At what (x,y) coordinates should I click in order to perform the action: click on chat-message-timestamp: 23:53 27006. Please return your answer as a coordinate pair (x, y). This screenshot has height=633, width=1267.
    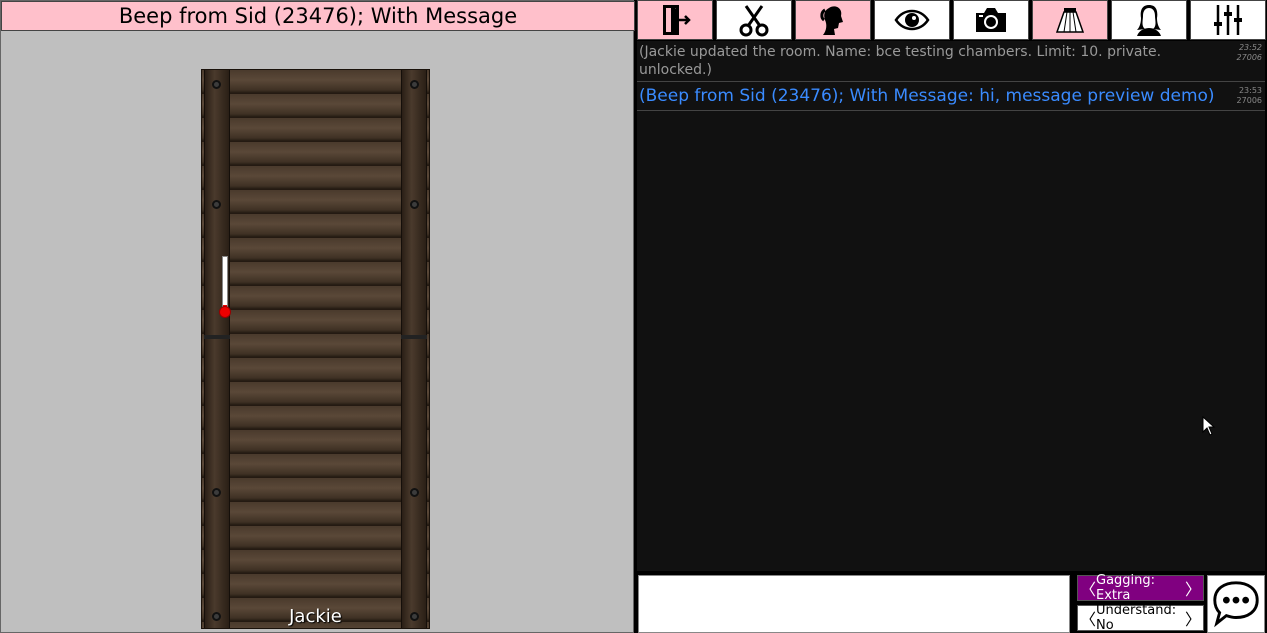
    Looking at the image, I should click on (1249, 96).